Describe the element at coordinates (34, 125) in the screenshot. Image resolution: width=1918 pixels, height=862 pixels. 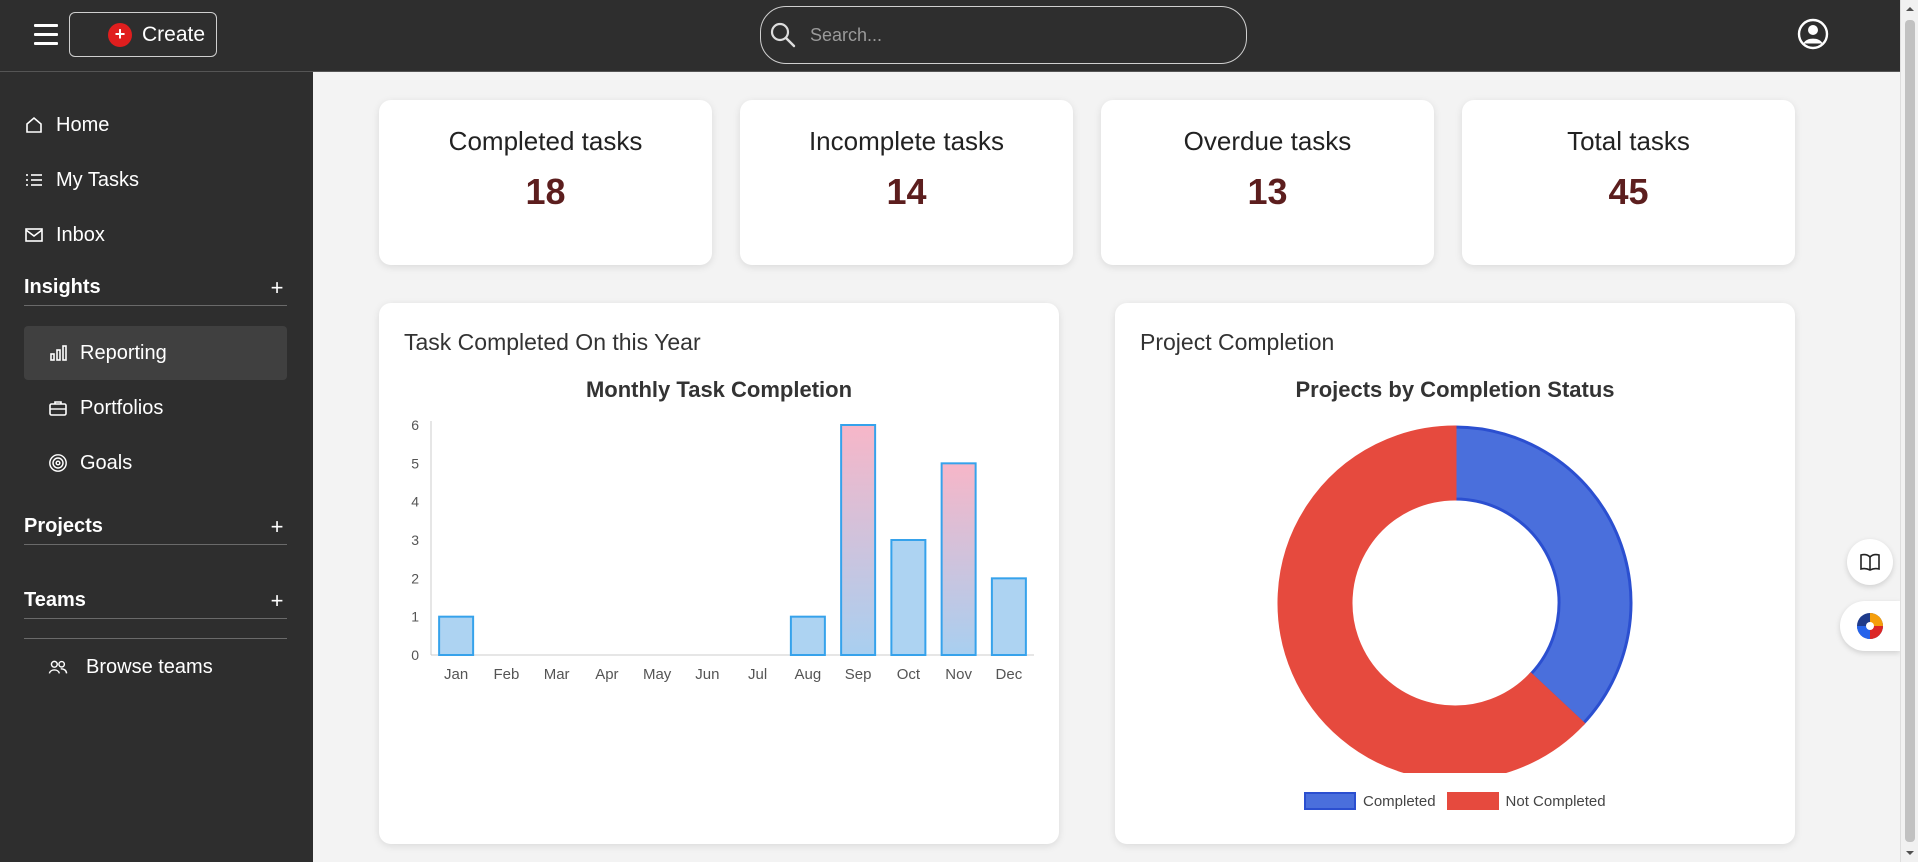
I see `home-icon` at that location.